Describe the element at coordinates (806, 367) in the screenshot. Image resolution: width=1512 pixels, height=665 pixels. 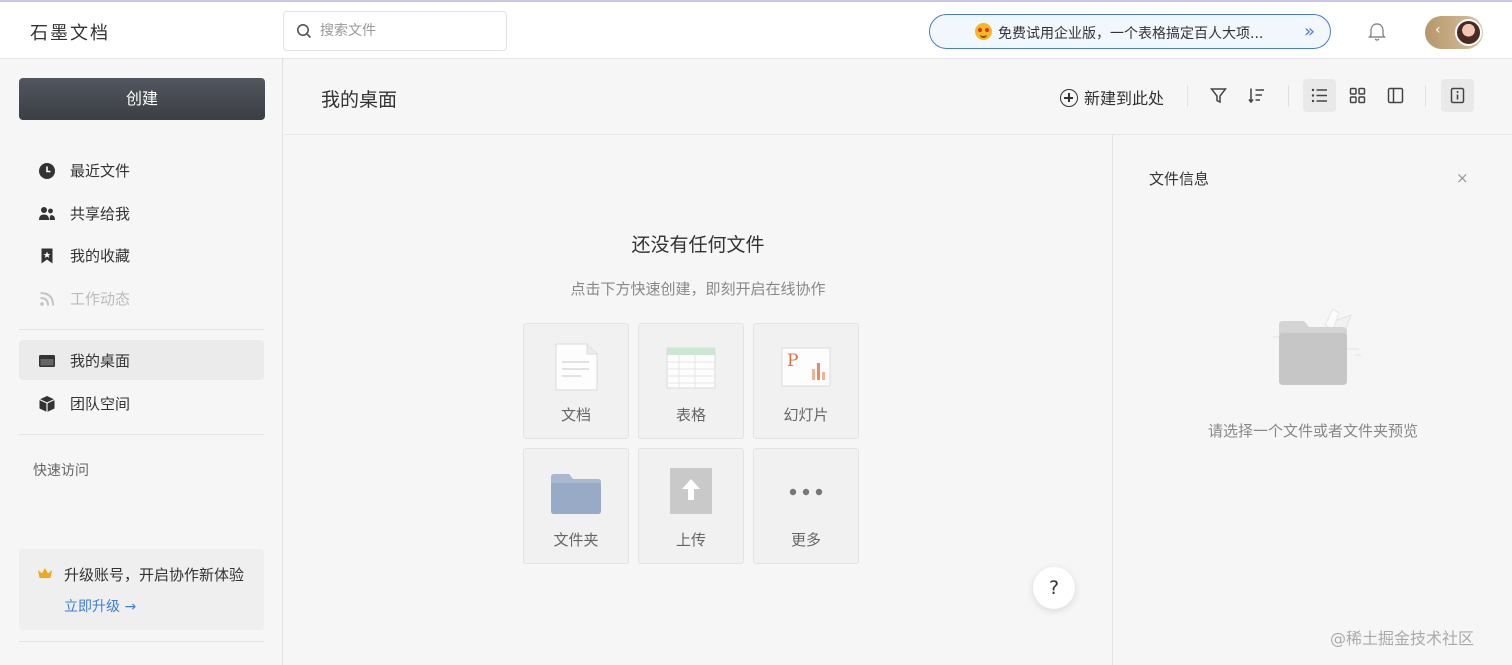
I see `slides-icon: P` at that location.